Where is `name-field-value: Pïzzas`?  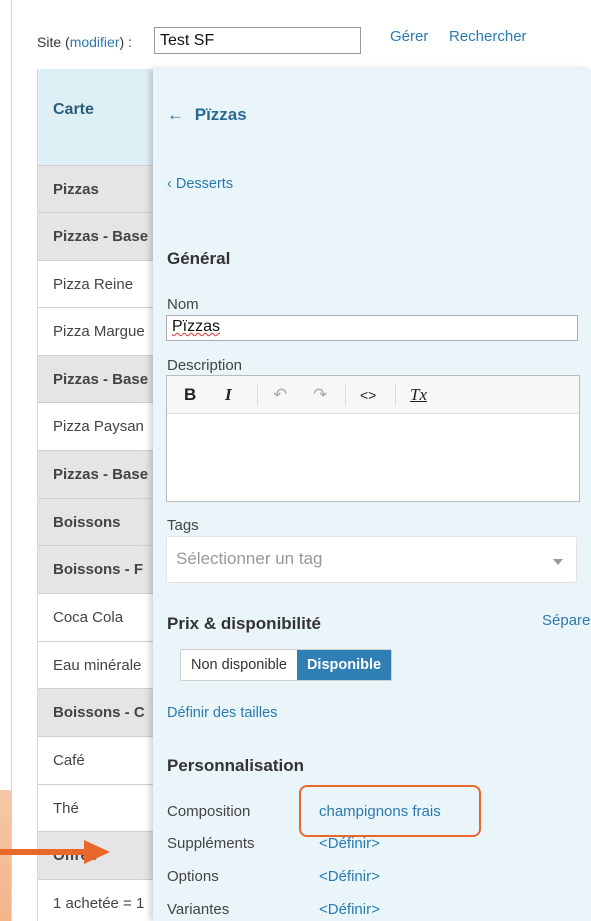 name-field-value: Pïzzas is located at coordinates (196, 326).